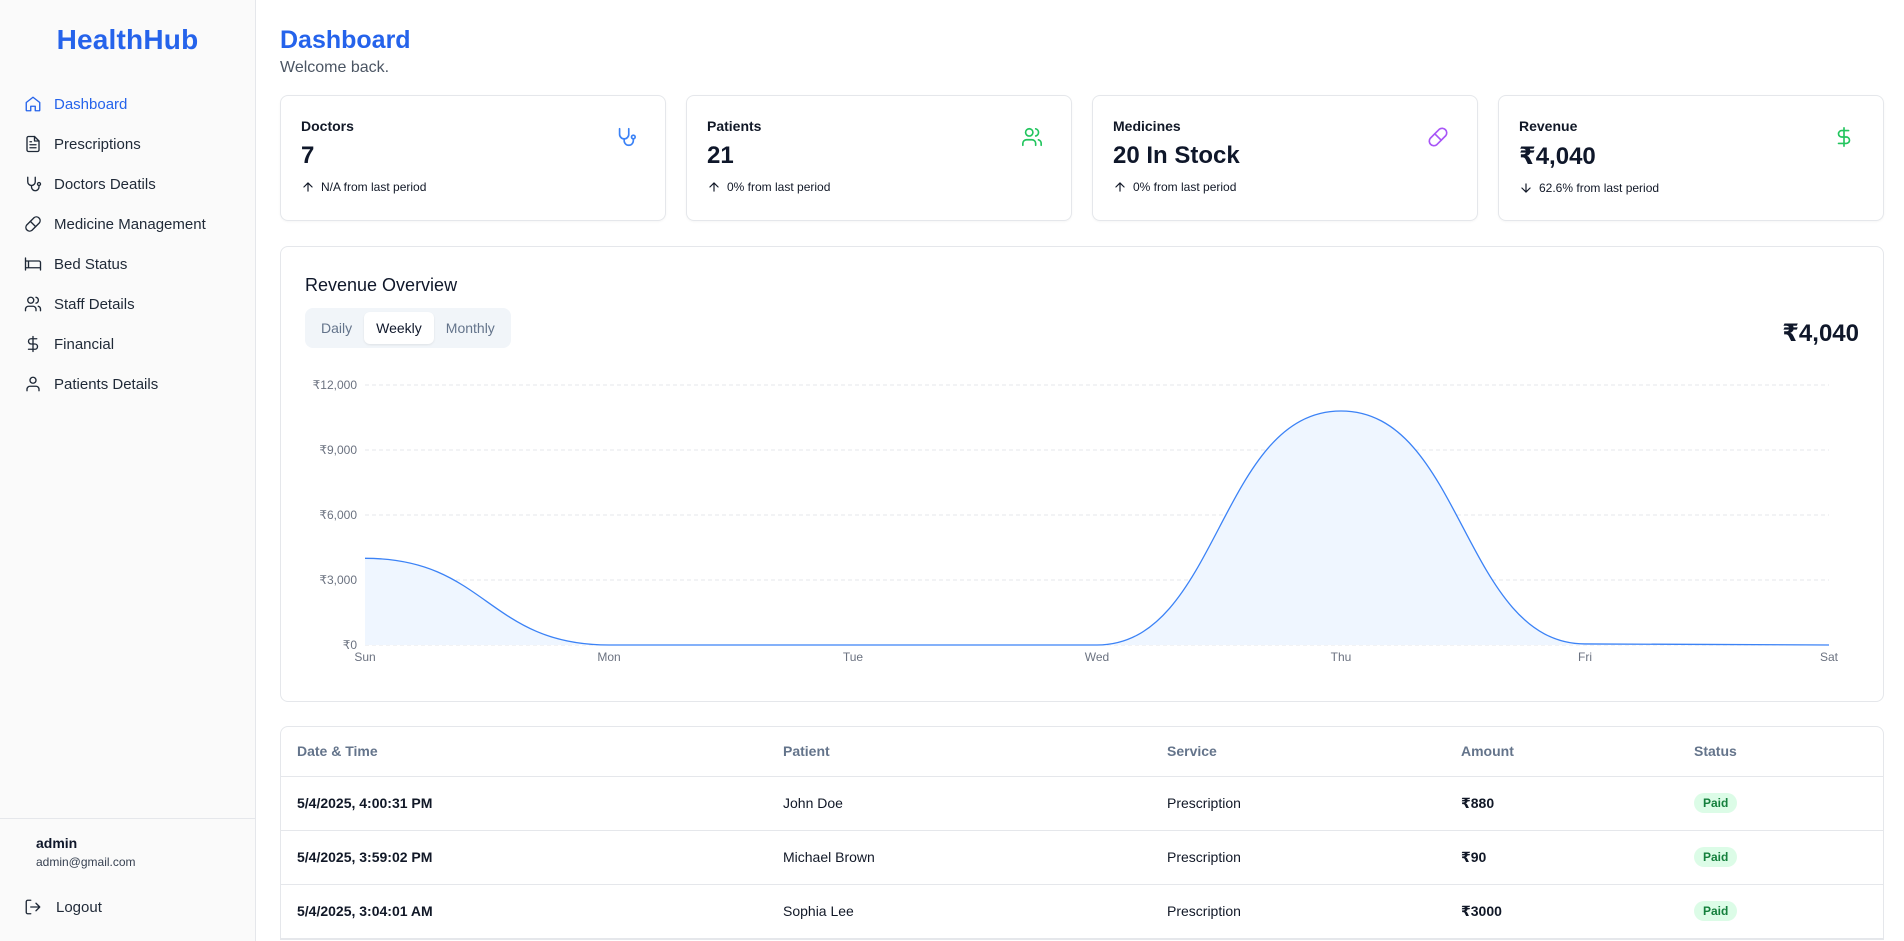  I want to click on logout-label: Logout, so click(79, 907).